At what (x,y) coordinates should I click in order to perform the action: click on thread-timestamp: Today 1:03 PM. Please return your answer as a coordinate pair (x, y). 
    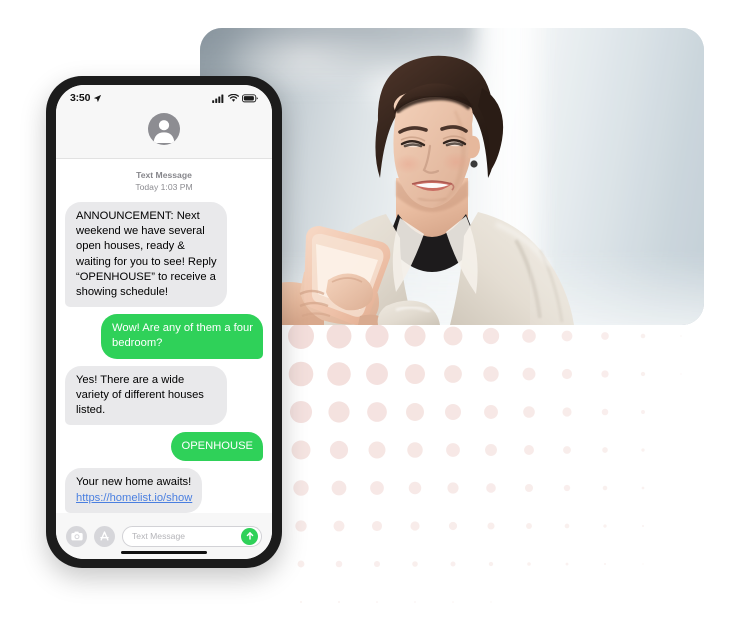
    Looking at the image, I should click on (164, 186).